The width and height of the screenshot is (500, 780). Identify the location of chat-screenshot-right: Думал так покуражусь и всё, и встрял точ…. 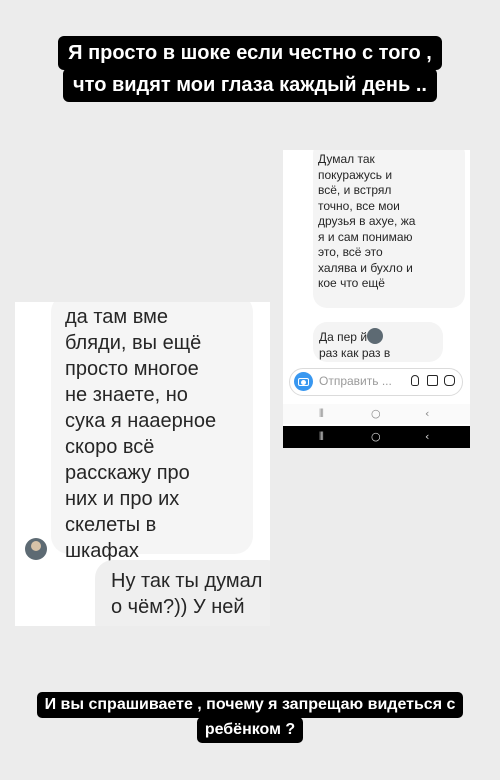
(376, 299).